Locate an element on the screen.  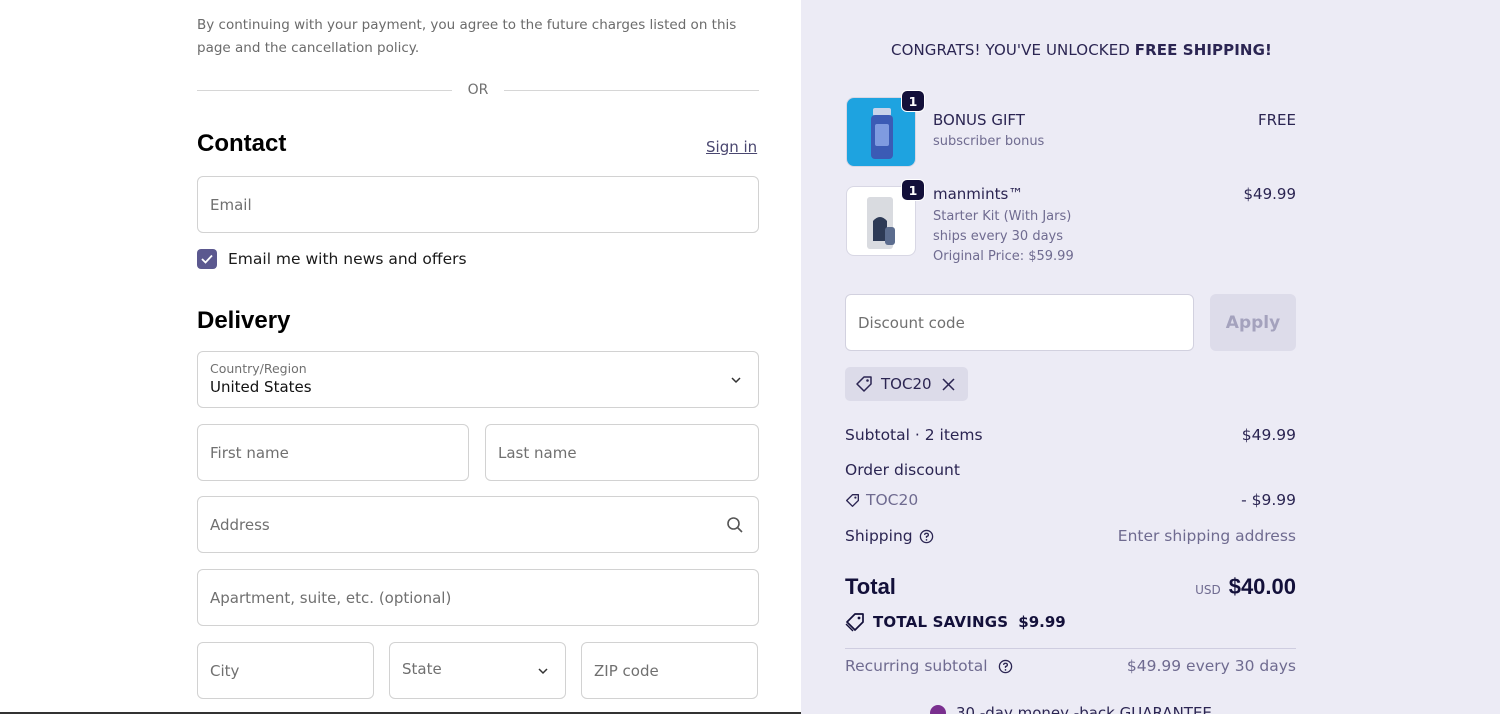
item-name: BONUS GIFT is located at coordinates (979, 120).